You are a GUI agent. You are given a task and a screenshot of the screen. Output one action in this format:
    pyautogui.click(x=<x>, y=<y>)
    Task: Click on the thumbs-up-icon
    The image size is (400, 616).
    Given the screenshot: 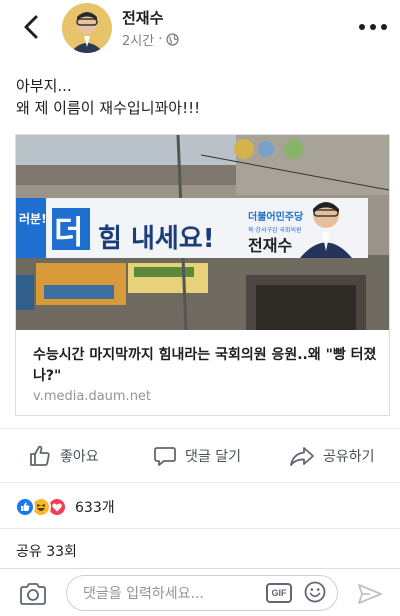 What is the action you would take?
    pyautogui.click(x=40, y=455)
    